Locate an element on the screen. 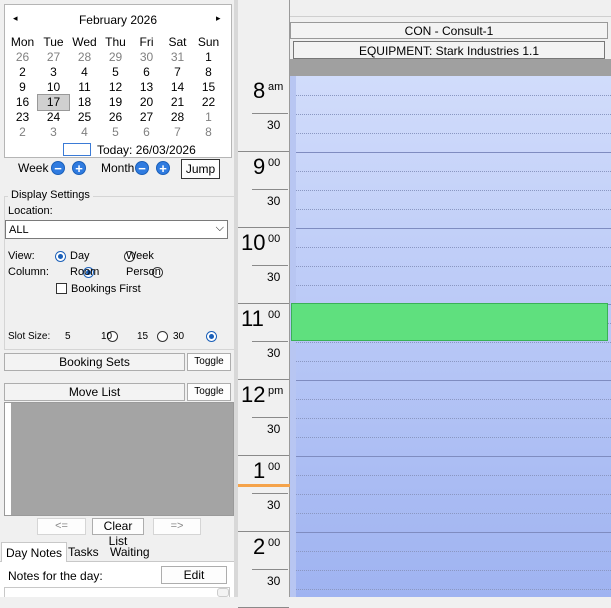 This screenshot has width=611, height=608. schedule-header-band is located at coordinates (450, 67).